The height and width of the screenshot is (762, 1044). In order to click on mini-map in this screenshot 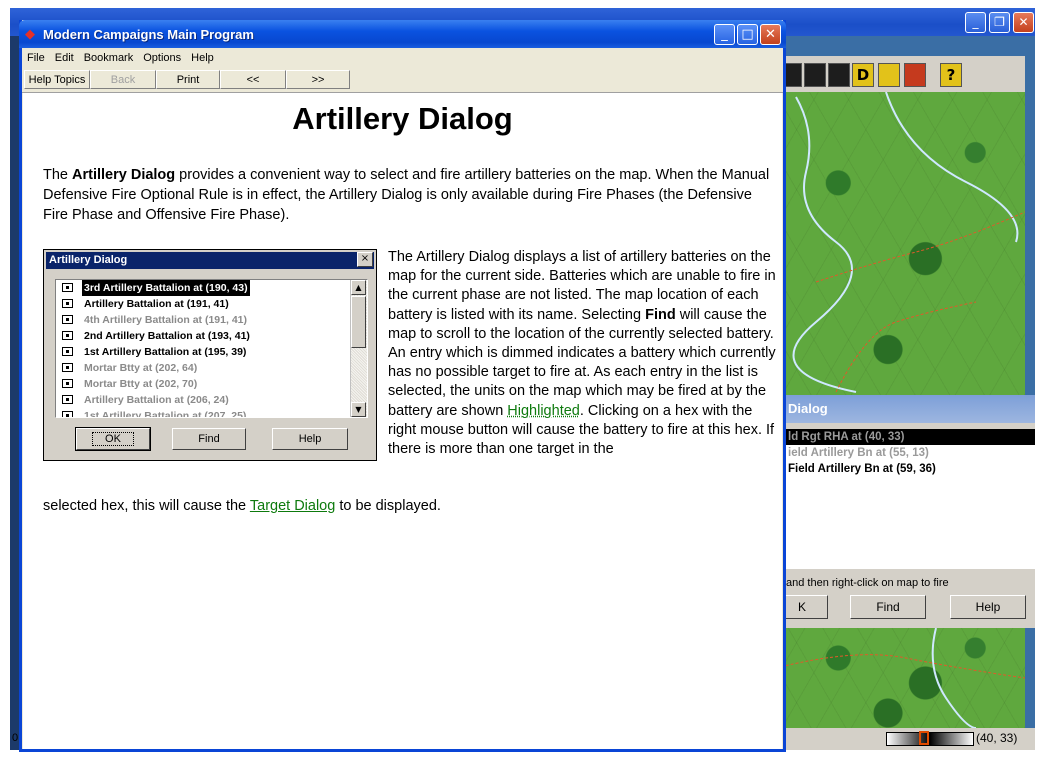, I will do `click(900, 678)`.